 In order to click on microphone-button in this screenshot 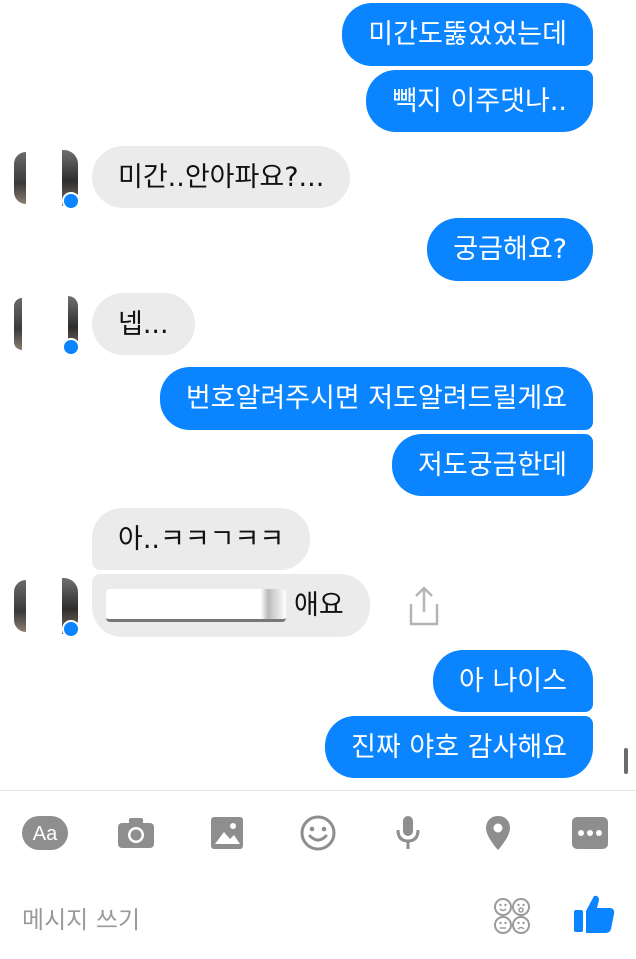, I will do `click(408, 833)`.